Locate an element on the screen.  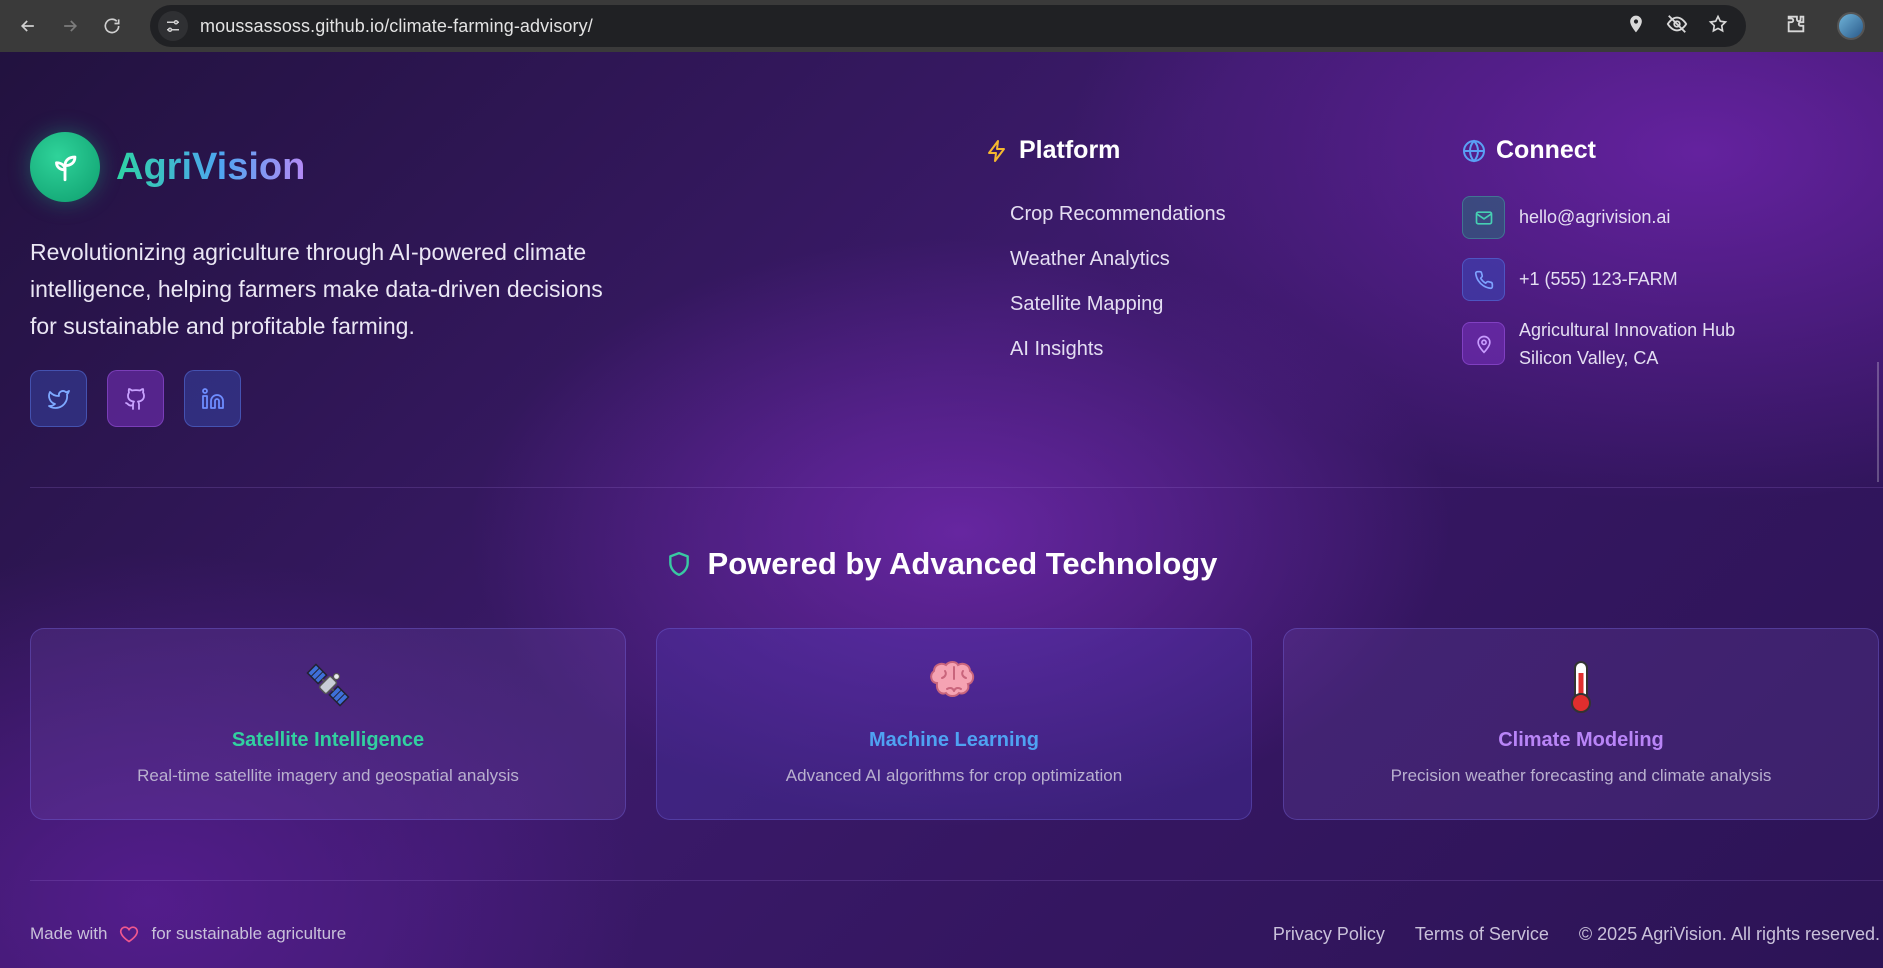
platform-link-satellite-mapping: Satellite Mapping is located at coordinates (1118, 312).